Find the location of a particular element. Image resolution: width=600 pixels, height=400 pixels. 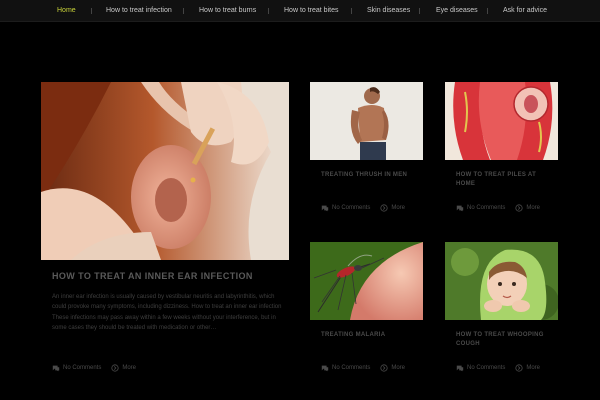

card-title-thrush: TREATING THRUSH IN MEN is located at coordinates (371, 175).